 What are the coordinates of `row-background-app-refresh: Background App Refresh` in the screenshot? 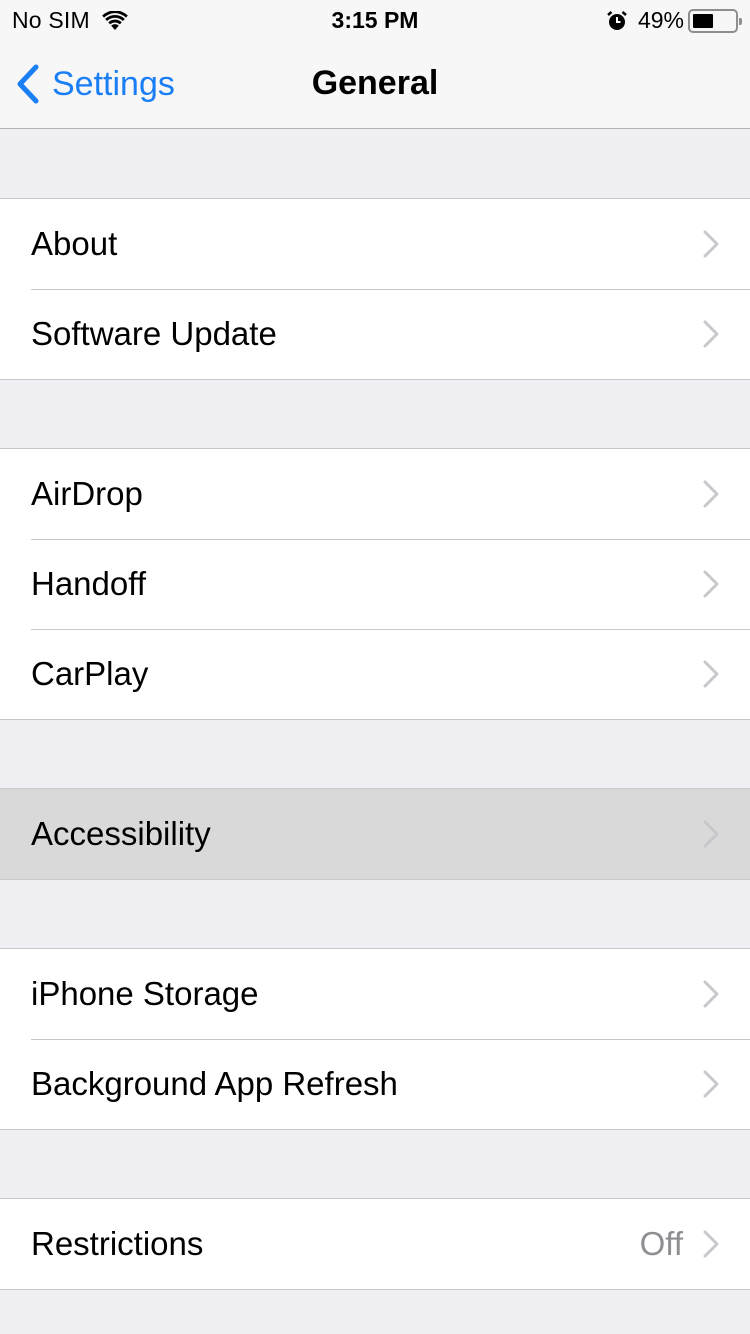 It's located at (375, 1084).